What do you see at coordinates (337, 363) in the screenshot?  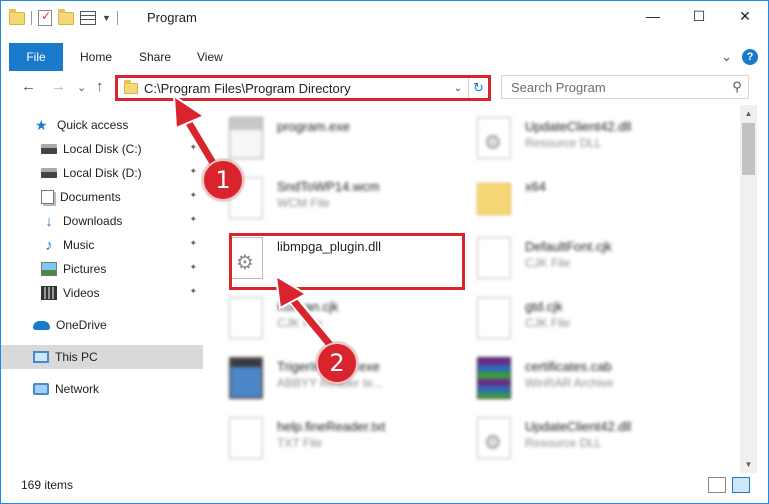 I see `step-2-callout: 2` at bounding box center [337, 363].